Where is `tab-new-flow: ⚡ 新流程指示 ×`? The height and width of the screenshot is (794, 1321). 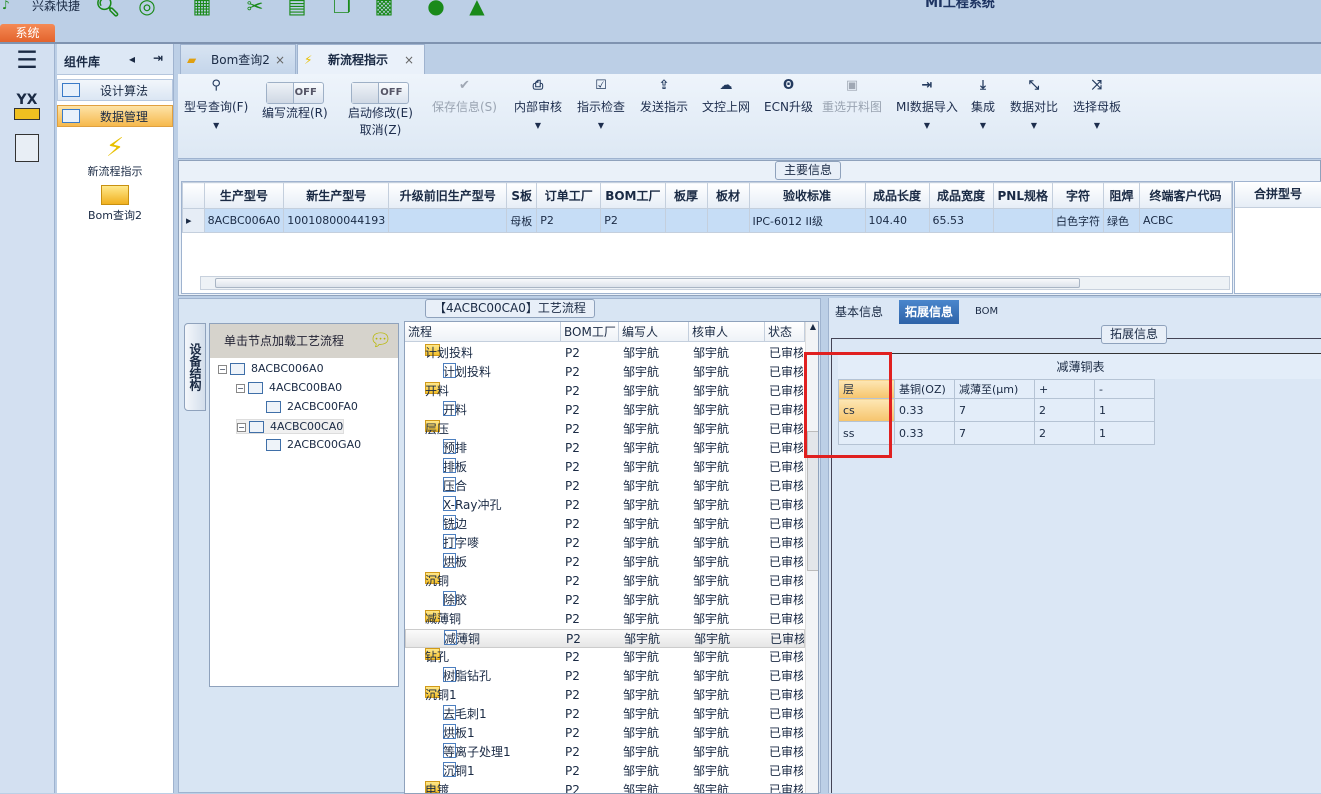 tab-new-flow: ⚡ 新流程指示 × is located at coordinates (361, 59).